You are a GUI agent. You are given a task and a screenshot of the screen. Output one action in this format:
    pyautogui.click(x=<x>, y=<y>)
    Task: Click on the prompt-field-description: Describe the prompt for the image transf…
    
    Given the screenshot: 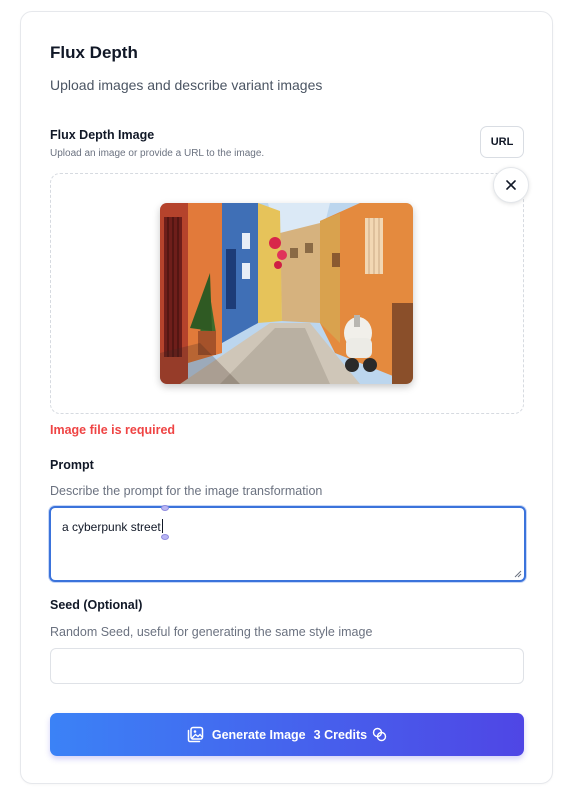 What is the action you would take?
    pyautogui.click(x=186, y=491)
    